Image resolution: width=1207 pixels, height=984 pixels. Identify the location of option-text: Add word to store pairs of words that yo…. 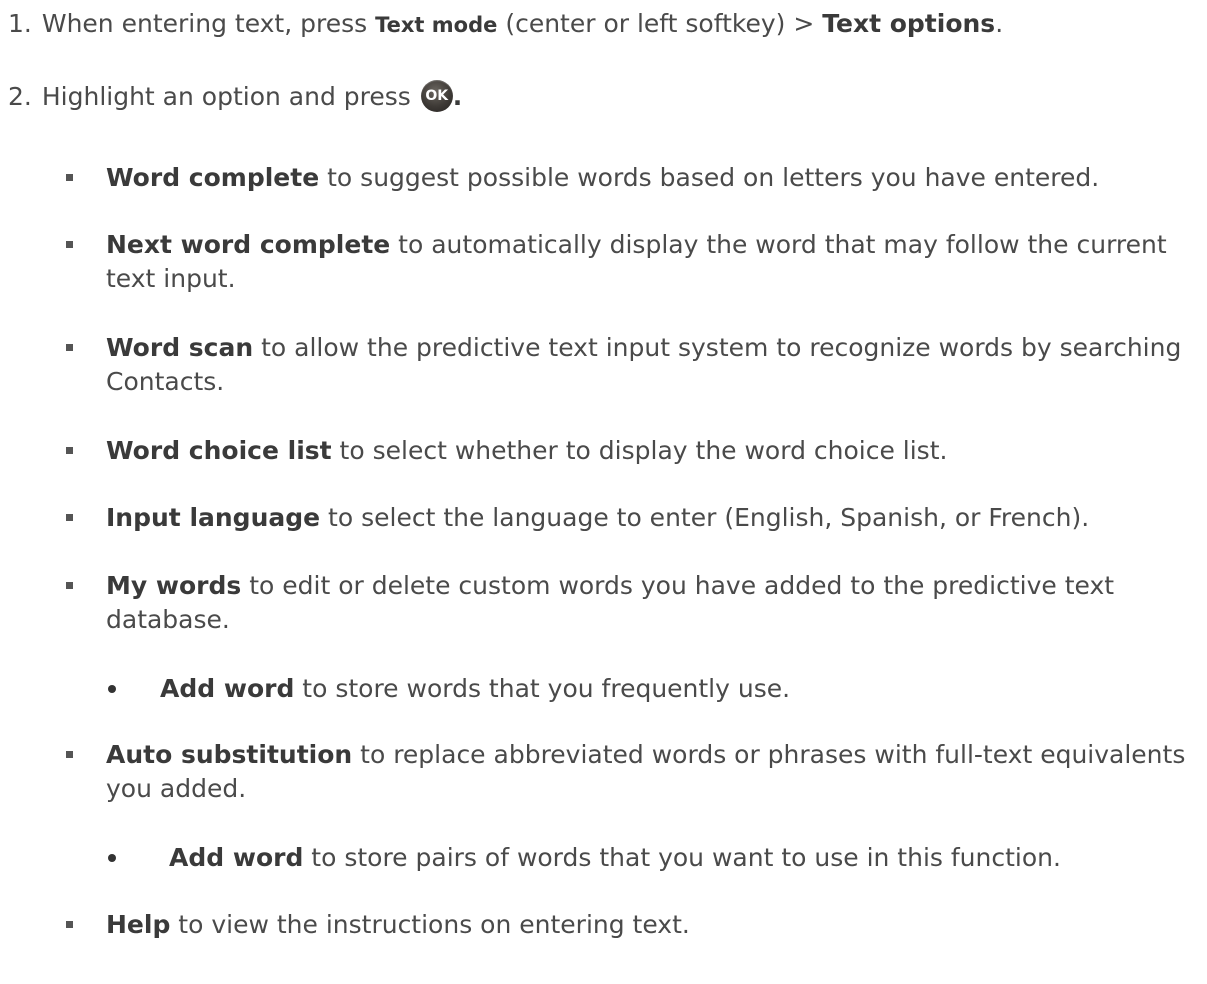
(615, 858).